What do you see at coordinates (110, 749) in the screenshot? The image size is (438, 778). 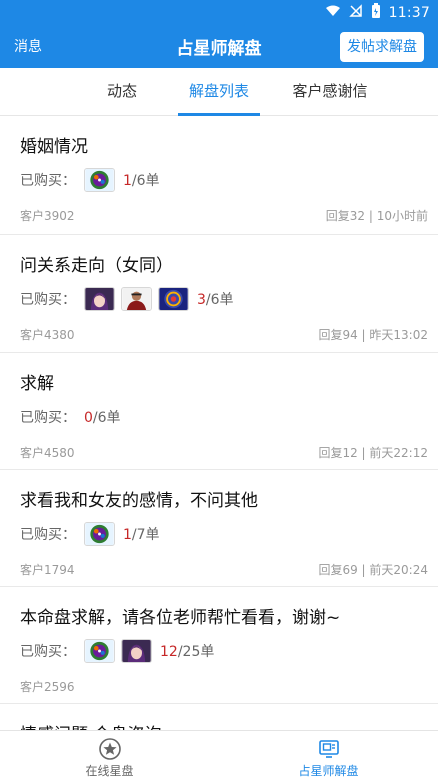 I see `star-circle-icon` at bounding box center [110, 749].